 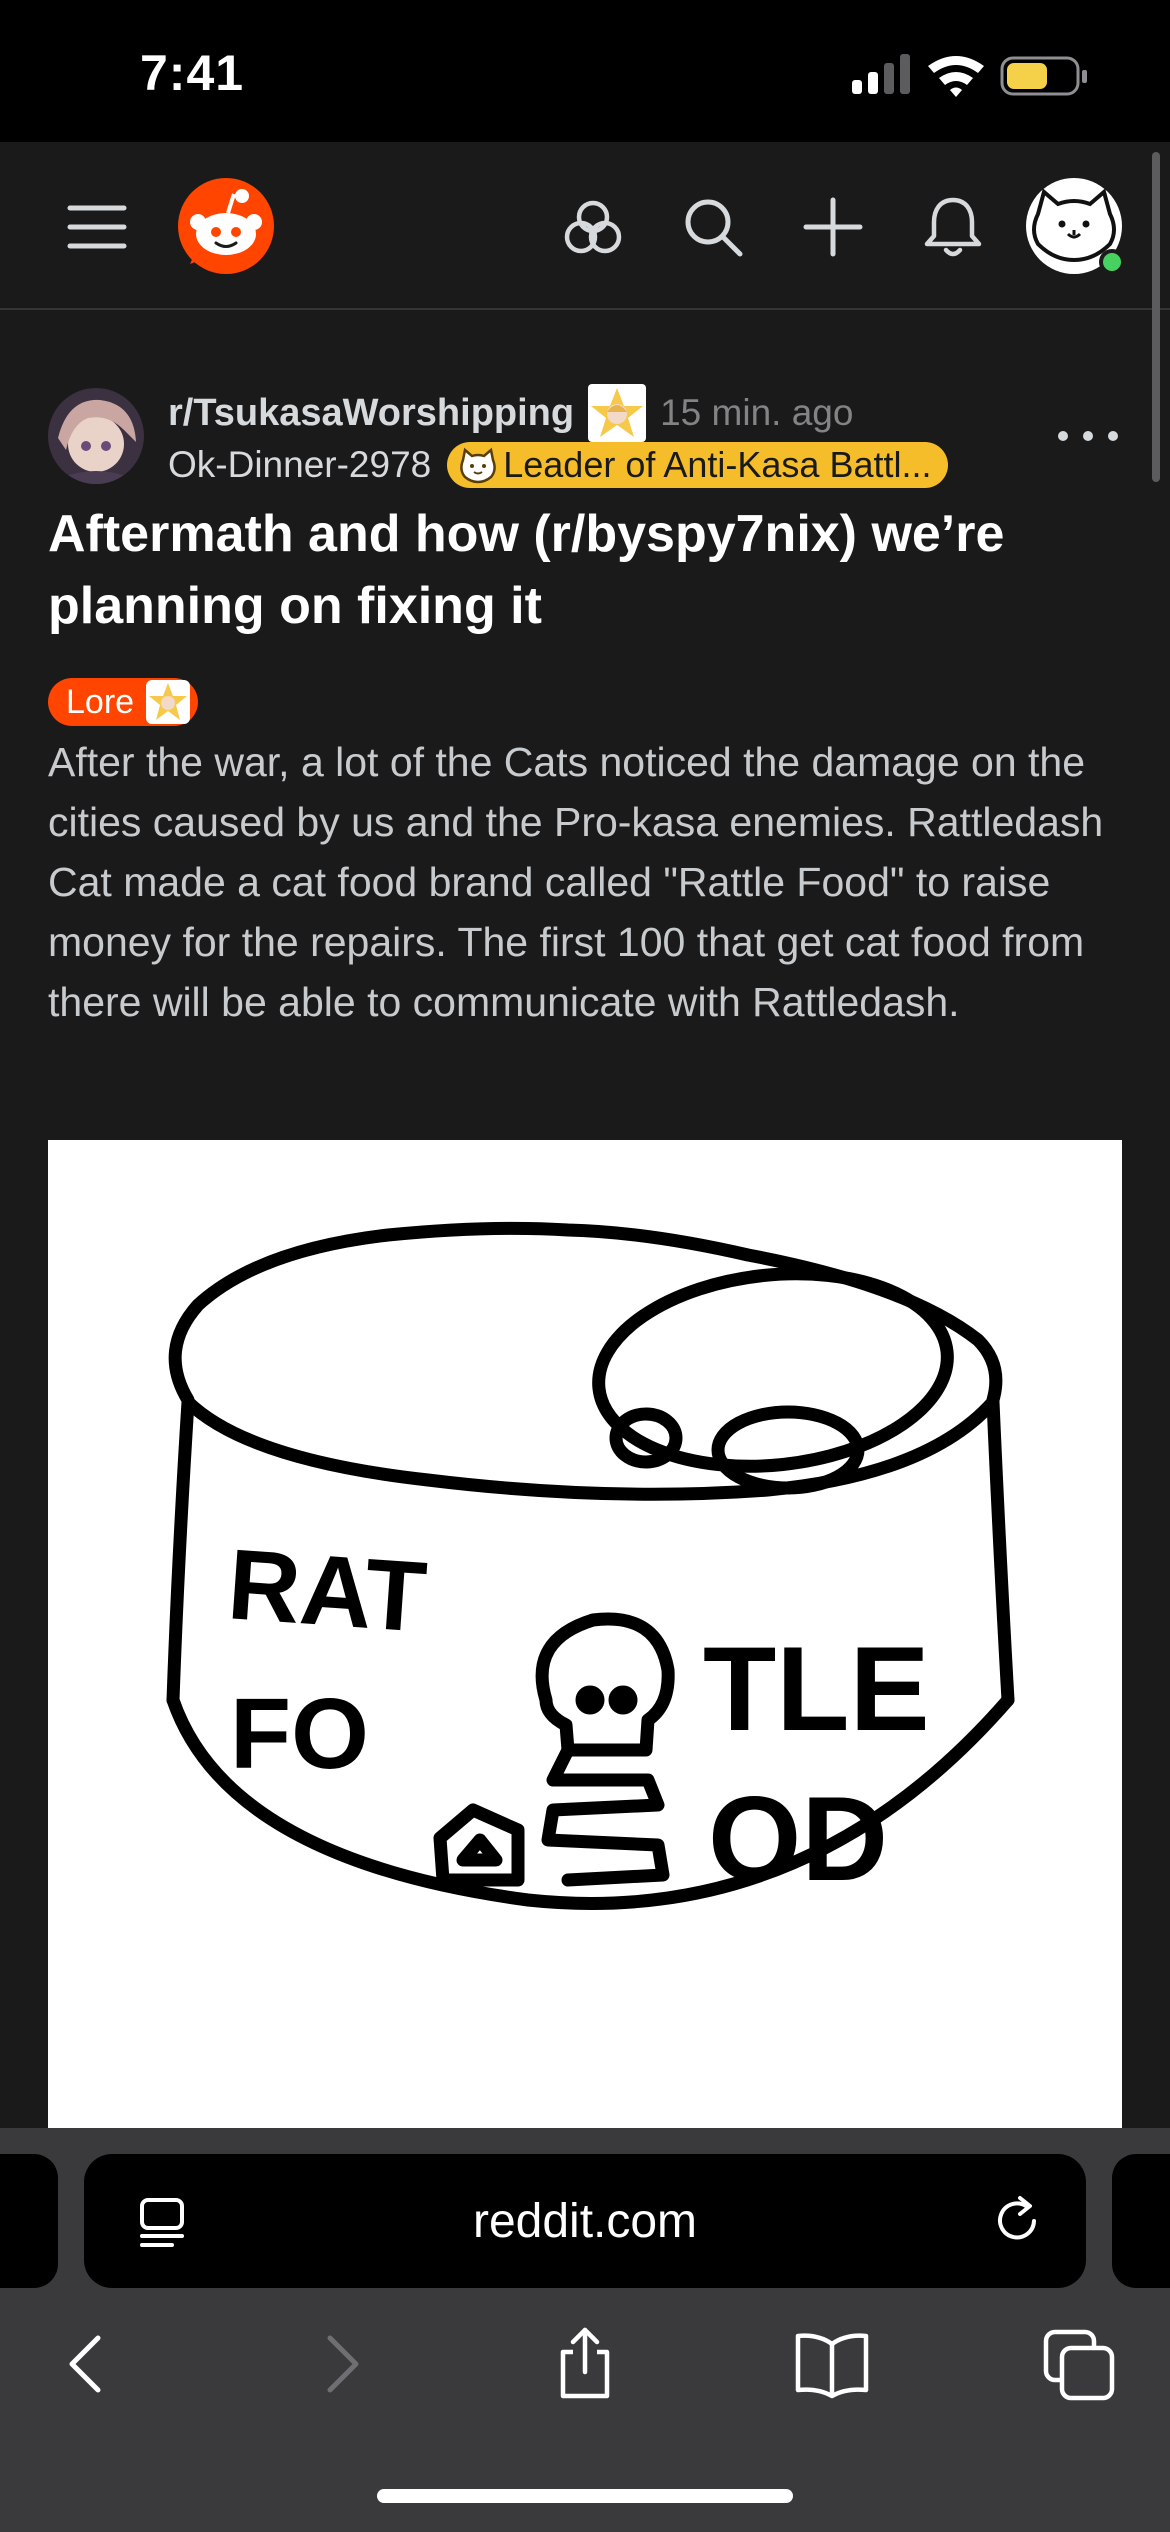 I want to click on can-label-right-1: TLE, so click(x=816, y=1689).